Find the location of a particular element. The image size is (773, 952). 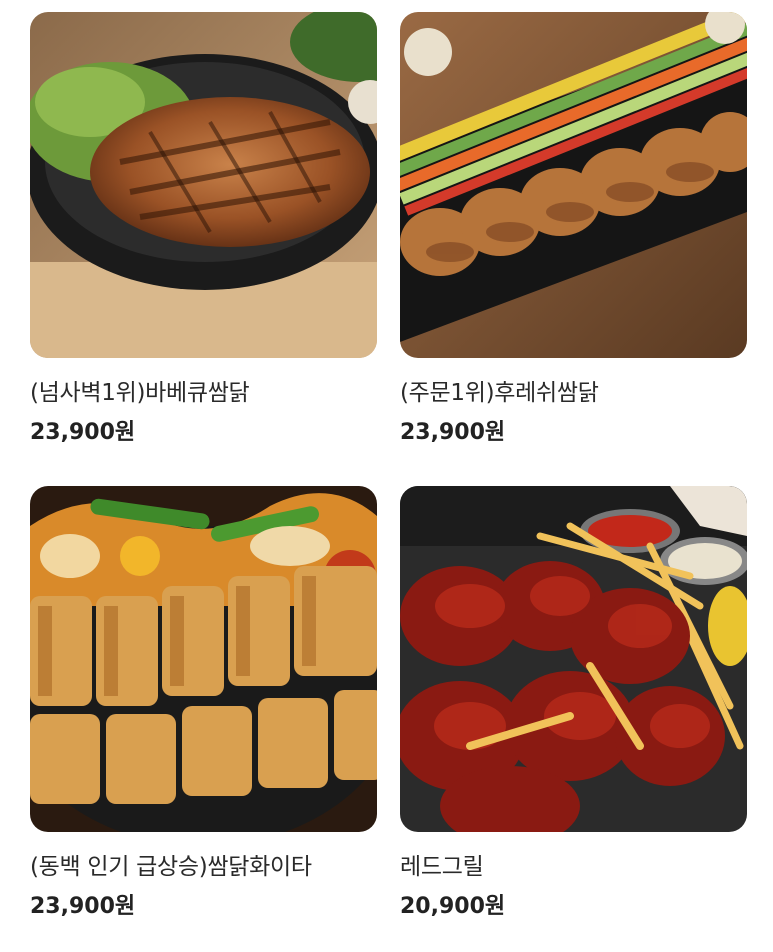

product-price: 20,900원 is located at coordinates (453, 906).